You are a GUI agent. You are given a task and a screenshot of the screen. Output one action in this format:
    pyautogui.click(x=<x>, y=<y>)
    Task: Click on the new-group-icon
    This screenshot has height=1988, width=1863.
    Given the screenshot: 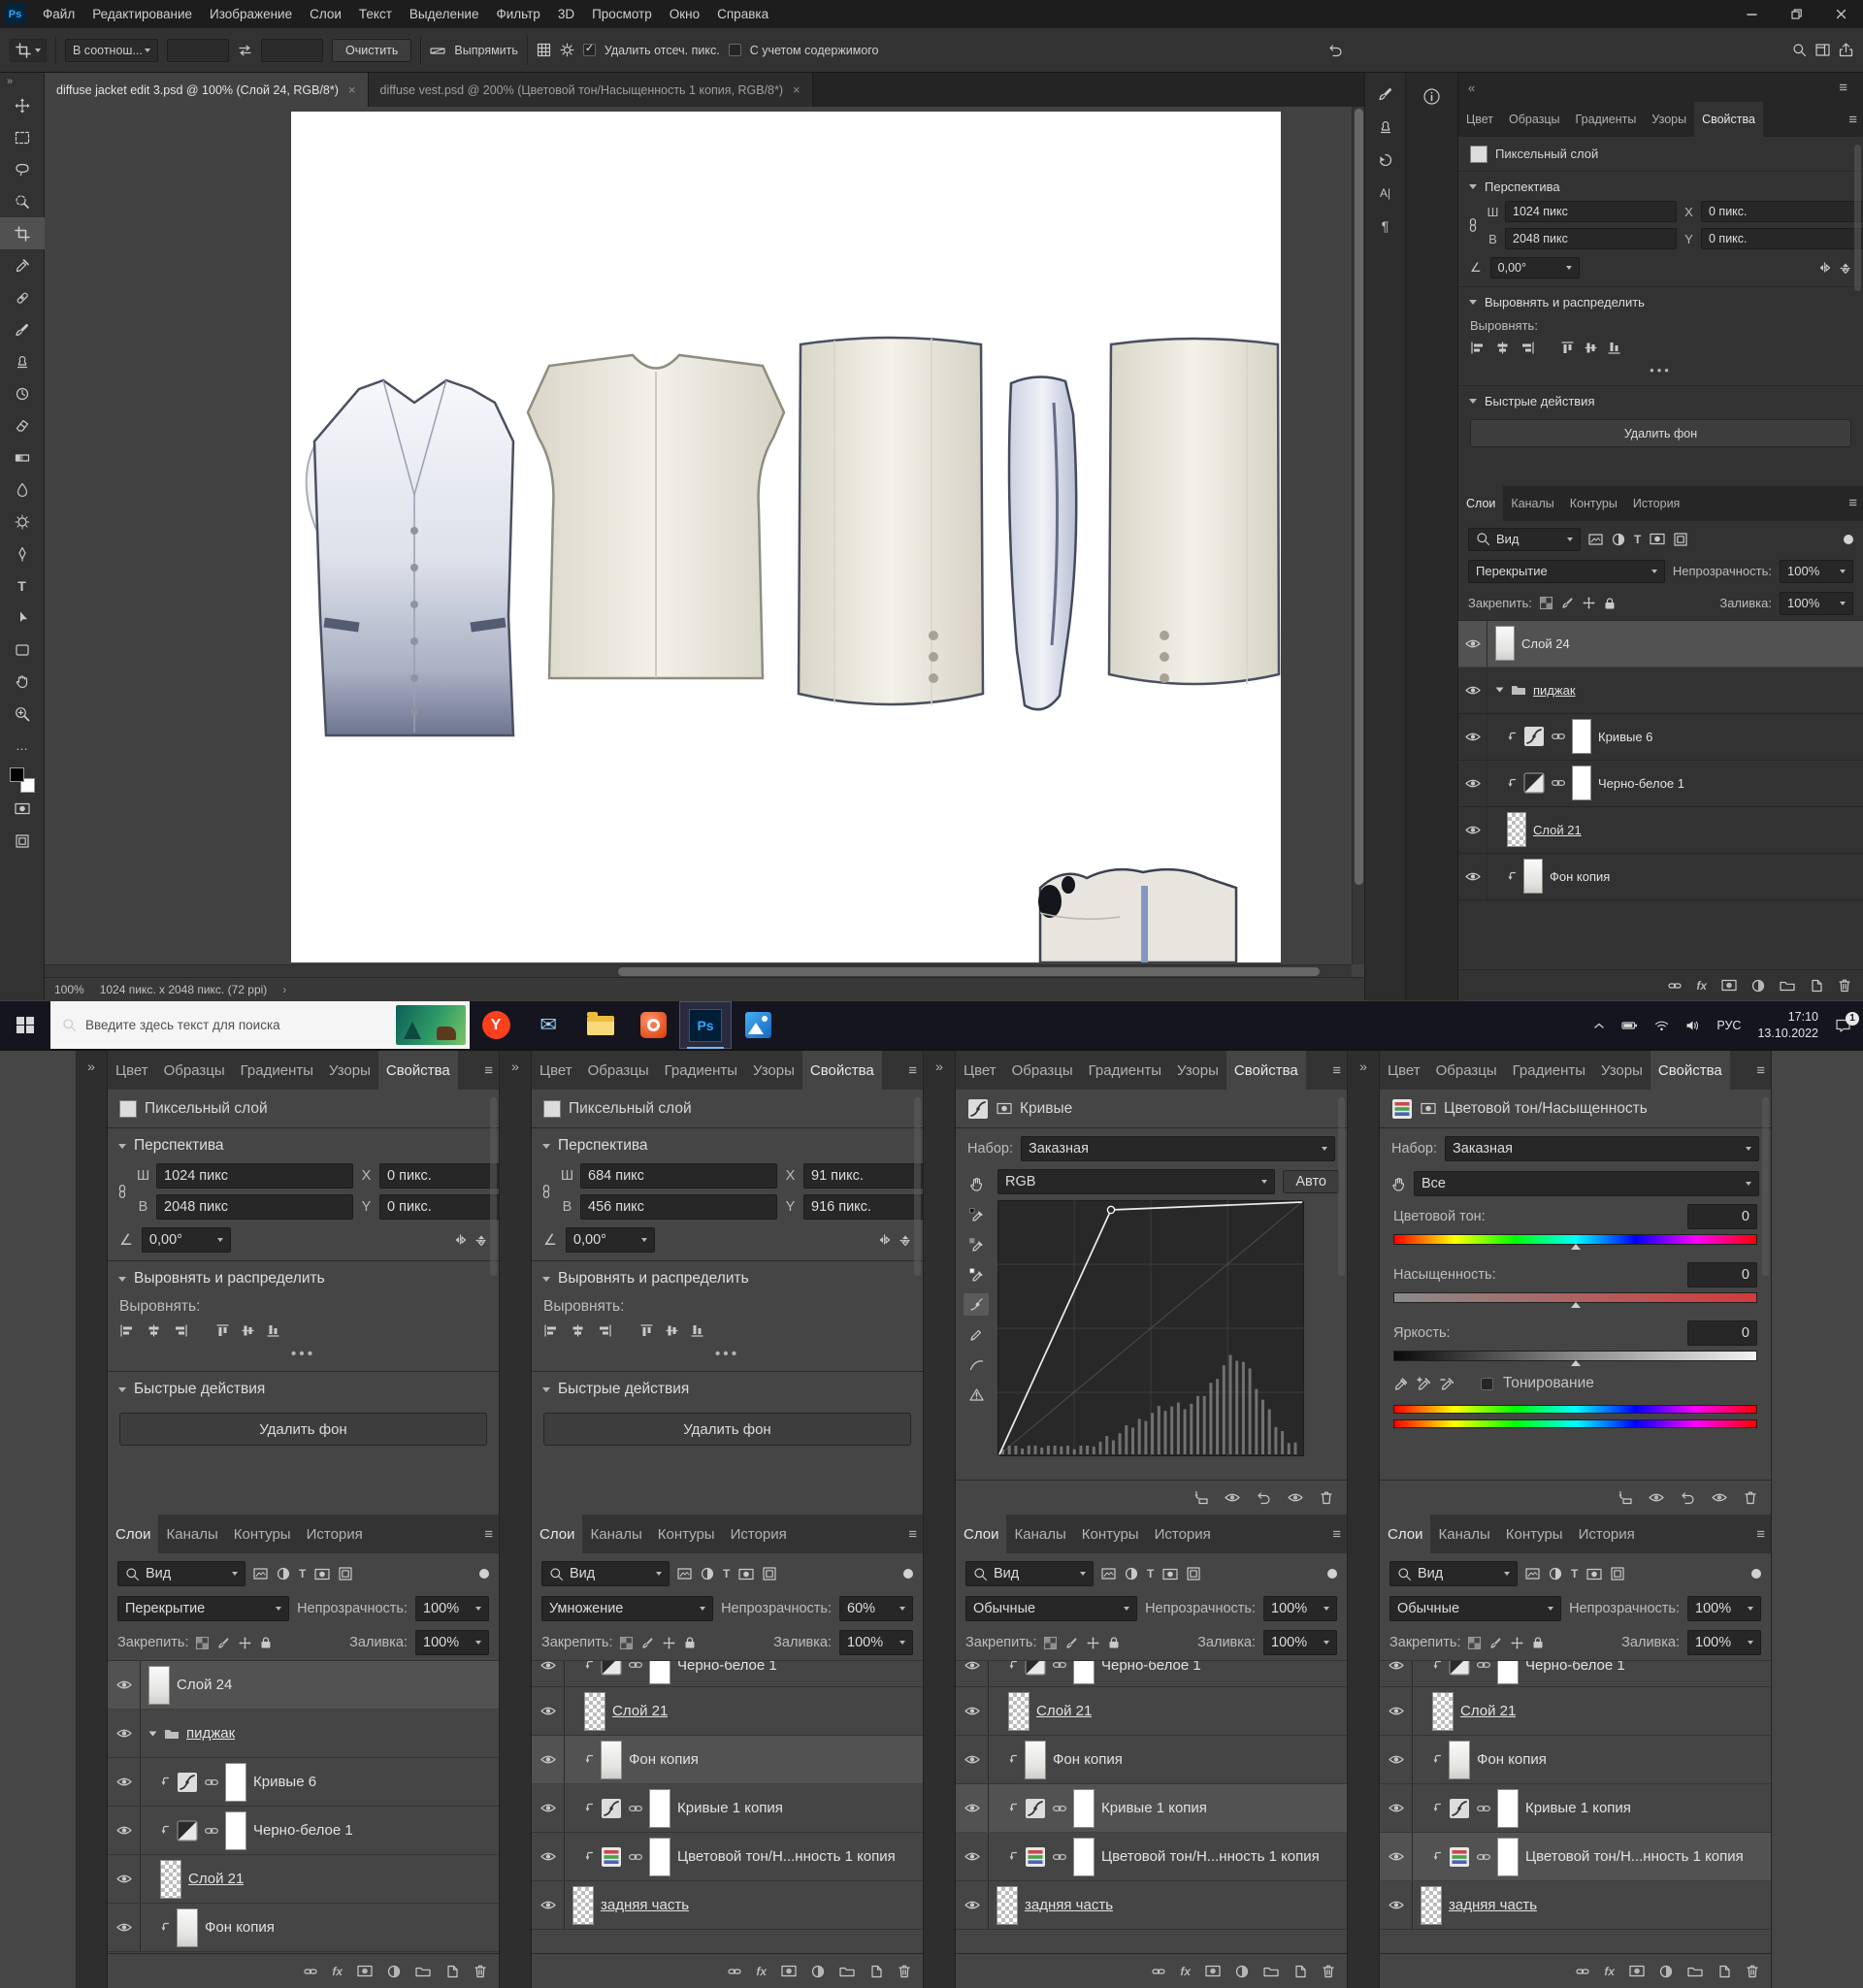 What is the action you would take?
    pyautogui.click(x=847, y=1971)
    